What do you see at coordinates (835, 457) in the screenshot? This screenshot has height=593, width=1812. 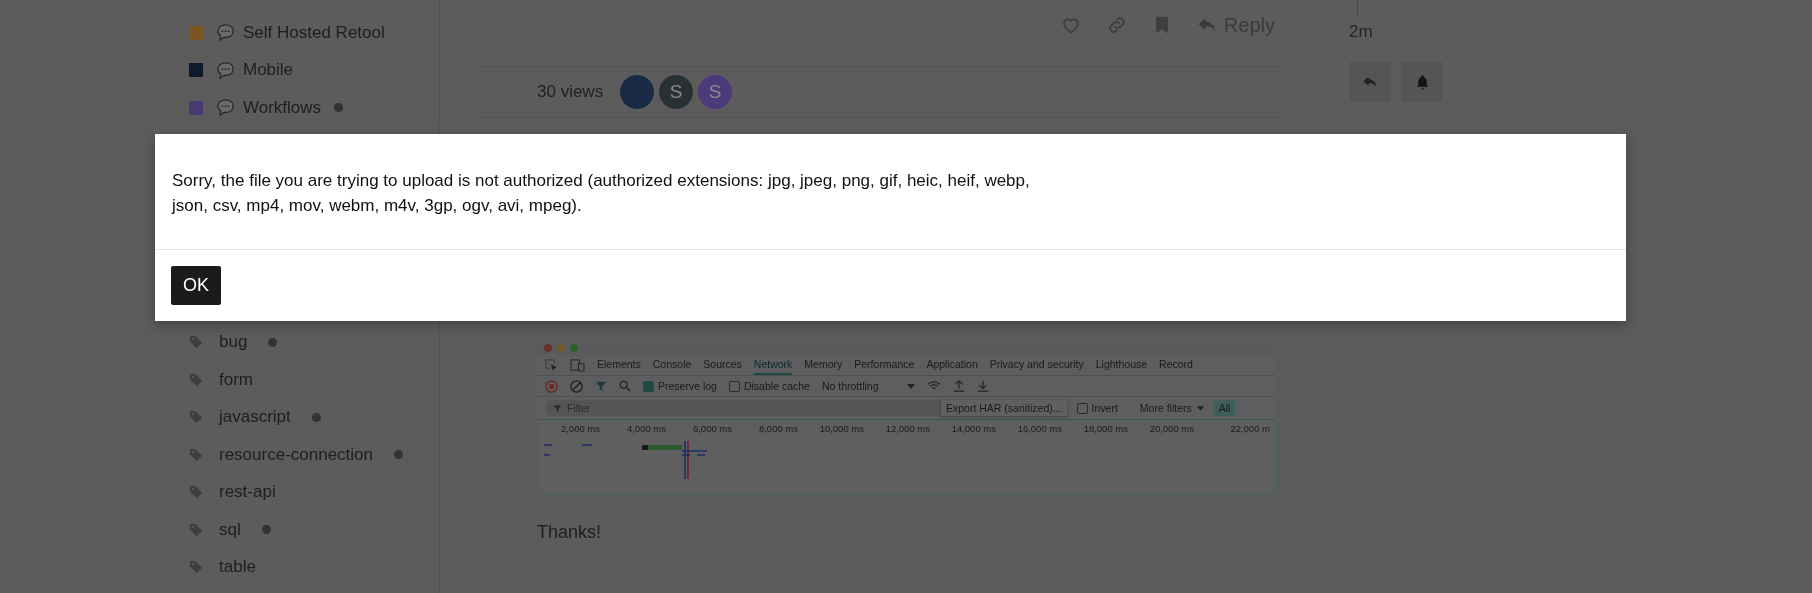 I see `time-tick-label: 10,000 ms` at bounding box center [835, 457].